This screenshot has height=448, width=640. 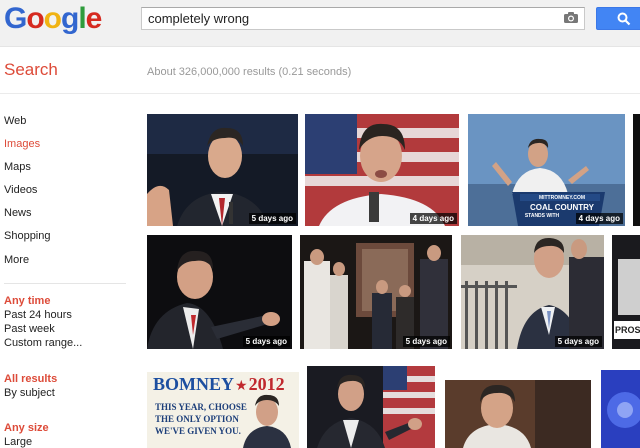 What do you see at coordinates (266, 384) in the screenshot?
I see `poster-year: 2012` at bounding box center [266, 384].